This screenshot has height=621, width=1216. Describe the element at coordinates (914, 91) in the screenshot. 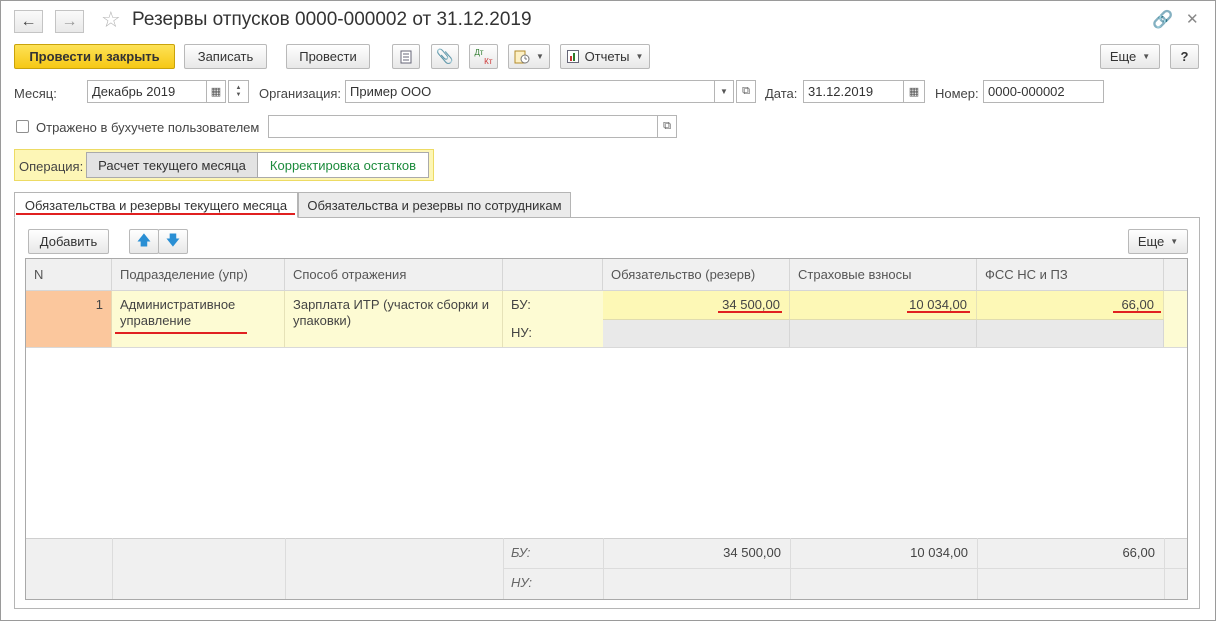

I see `date-calendar-button: ▦` at that location.